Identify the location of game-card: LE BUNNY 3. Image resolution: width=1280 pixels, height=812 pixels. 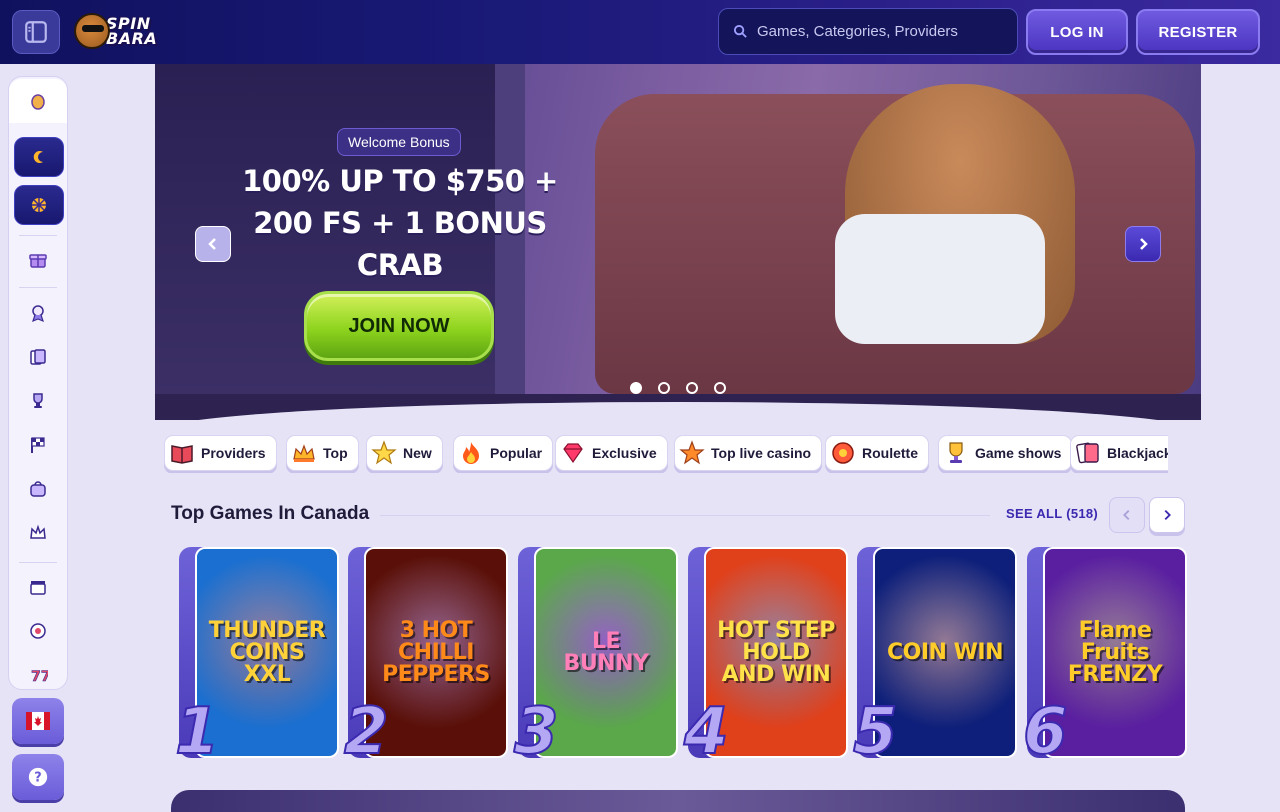
(595, 656).